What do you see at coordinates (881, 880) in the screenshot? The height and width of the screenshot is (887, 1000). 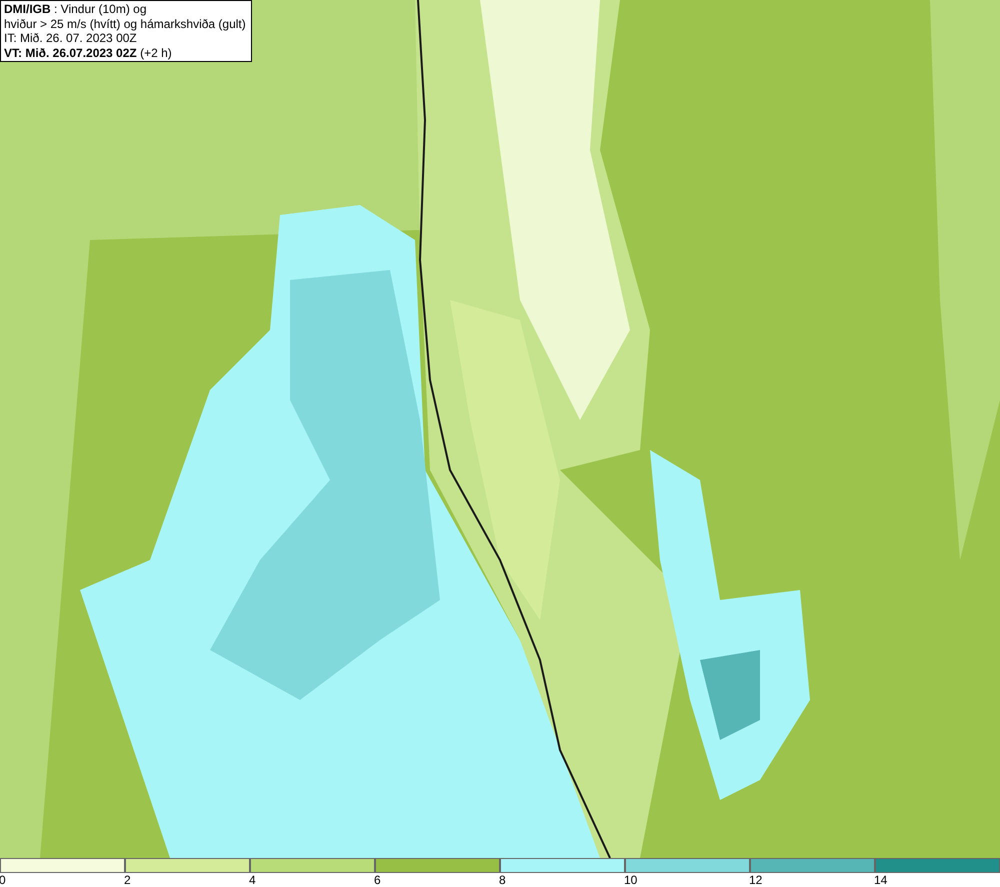 I see `legend-tick-label: 14` at bounding box center [881, 880].